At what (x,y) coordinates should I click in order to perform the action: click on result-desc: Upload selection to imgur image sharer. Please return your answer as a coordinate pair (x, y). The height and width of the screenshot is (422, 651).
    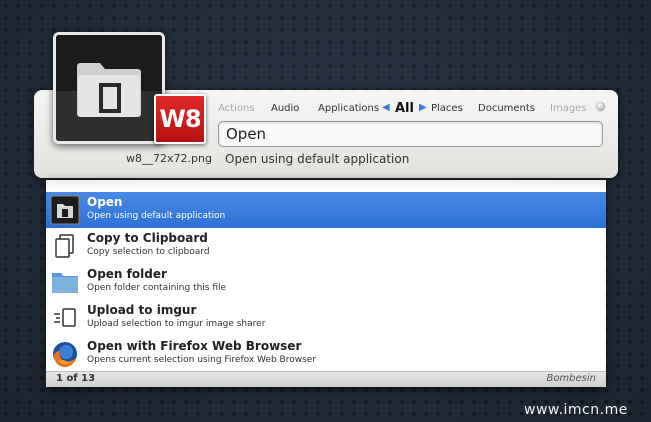
    Looking at the image, I should click on (176, 324).